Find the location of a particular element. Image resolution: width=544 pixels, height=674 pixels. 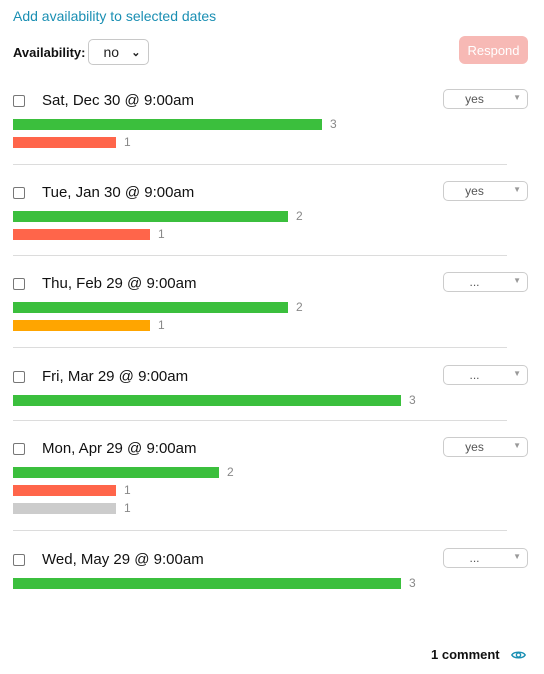

date-label: Sat, Dec 30 @ 9:00am is located at coordinates (118, 100).